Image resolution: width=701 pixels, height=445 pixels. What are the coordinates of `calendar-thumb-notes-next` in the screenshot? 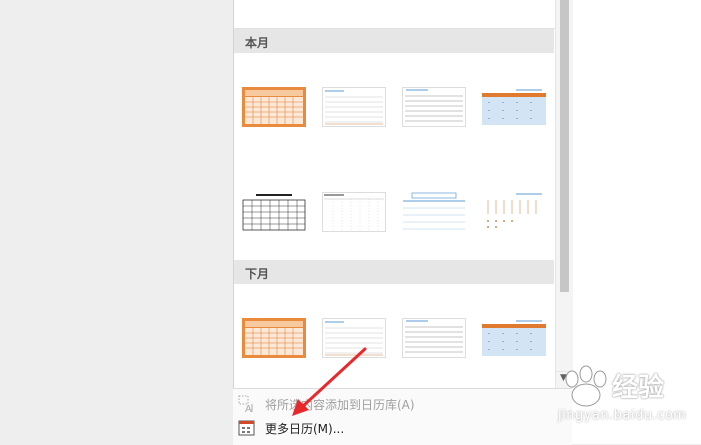 It's located at (434, 338).